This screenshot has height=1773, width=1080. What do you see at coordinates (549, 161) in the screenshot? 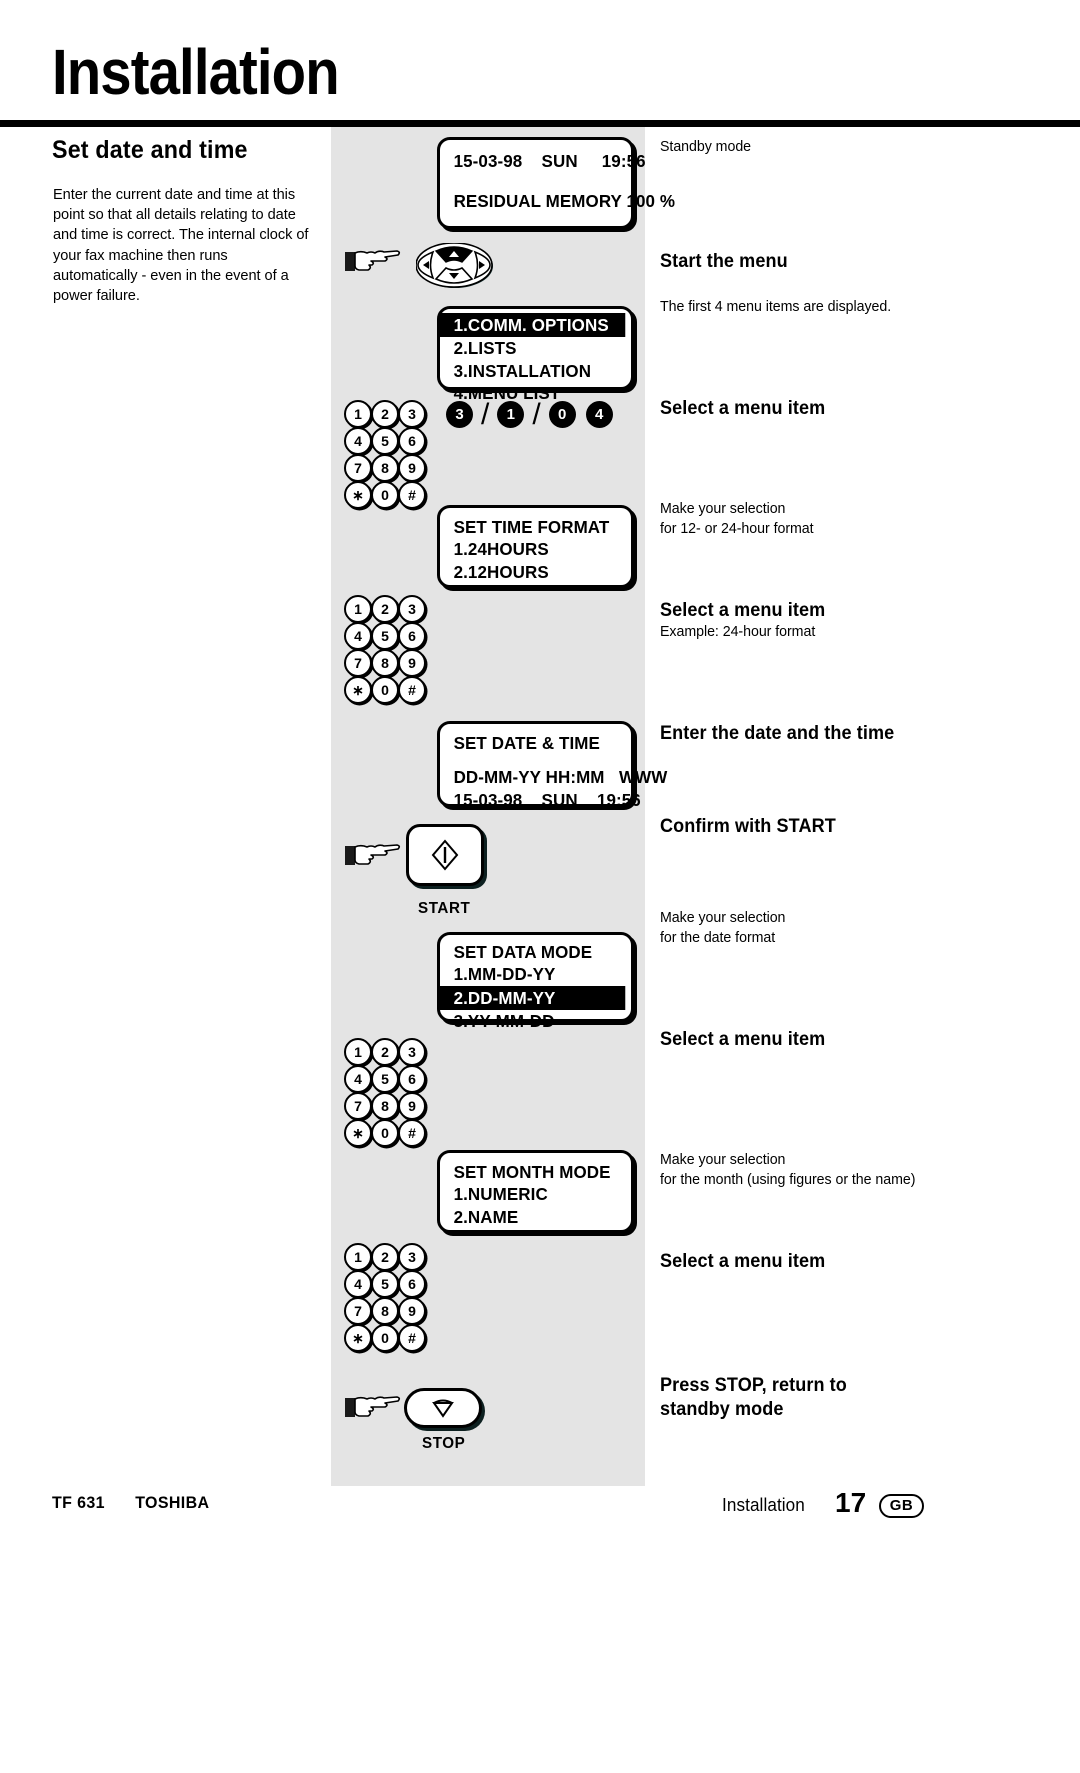
I see `lcd-standby-line1: 15-03-98 SUN 19:56` at bounding box center [549, 161].